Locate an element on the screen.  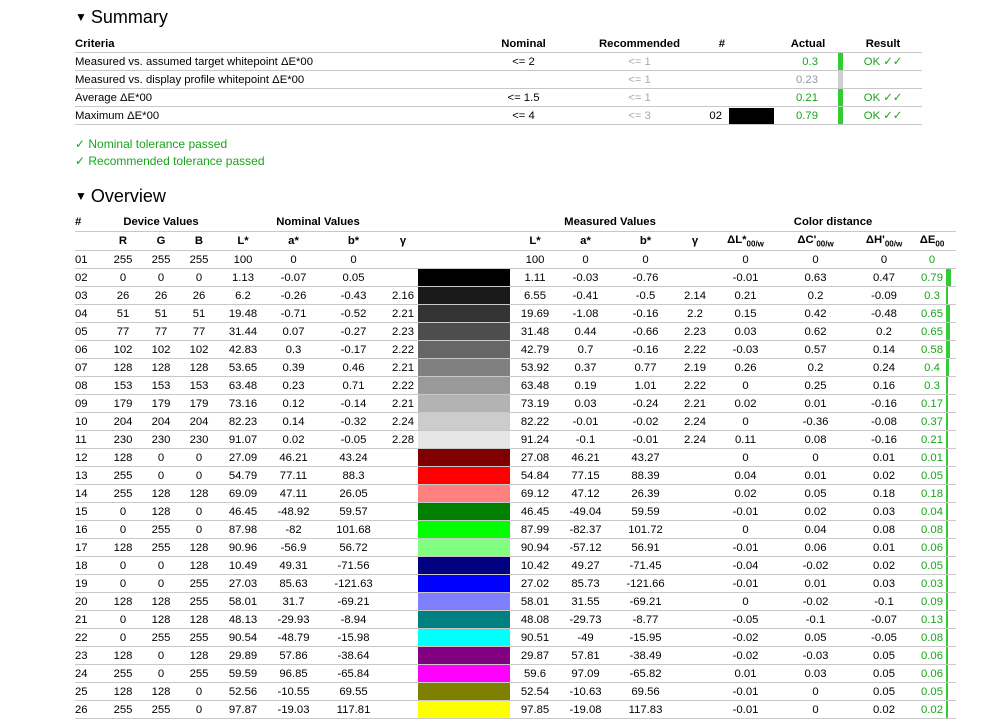
delta-h-cell: 0.2 is located at coordinates (884, 331).